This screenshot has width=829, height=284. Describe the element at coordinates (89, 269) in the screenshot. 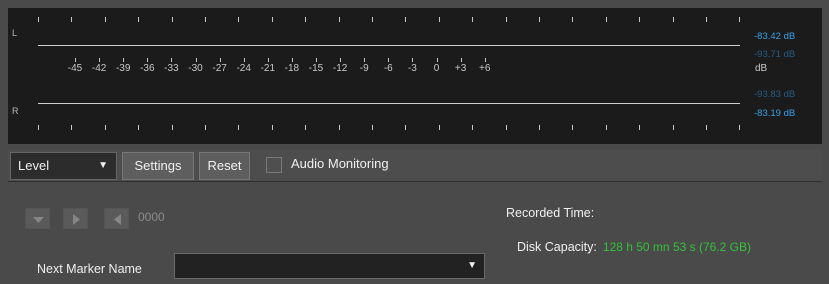

I see `next-marker-name-label: Next Marker Name` at that location.